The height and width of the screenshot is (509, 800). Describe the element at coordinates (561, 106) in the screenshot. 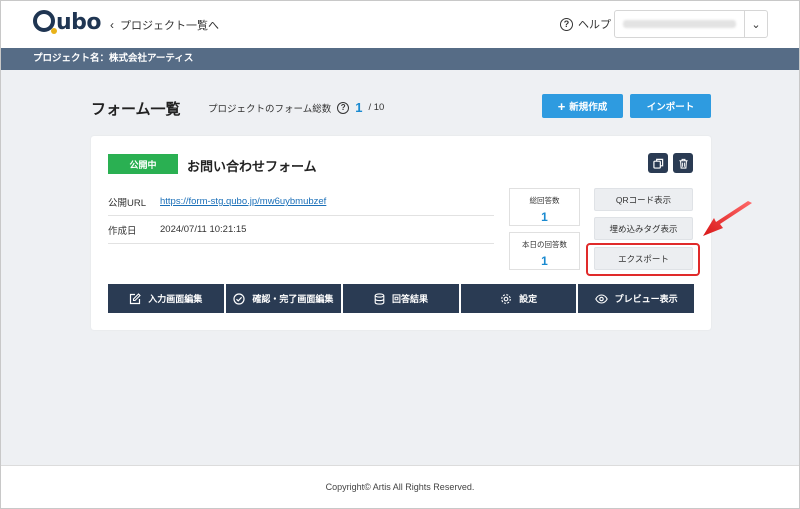

I see `plus-icon: +` at that location.